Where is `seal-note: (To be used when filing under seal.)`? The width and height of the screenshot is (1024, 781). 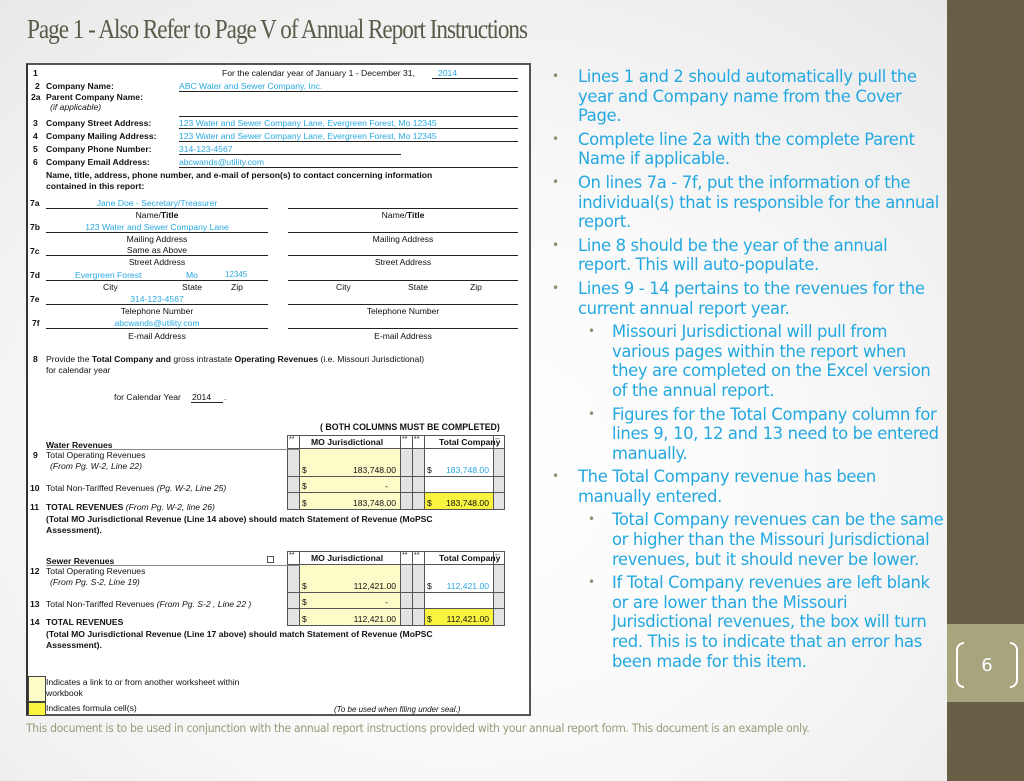 seal-note: (To be used when filing under seal.) is located at coordinates (397, 709).